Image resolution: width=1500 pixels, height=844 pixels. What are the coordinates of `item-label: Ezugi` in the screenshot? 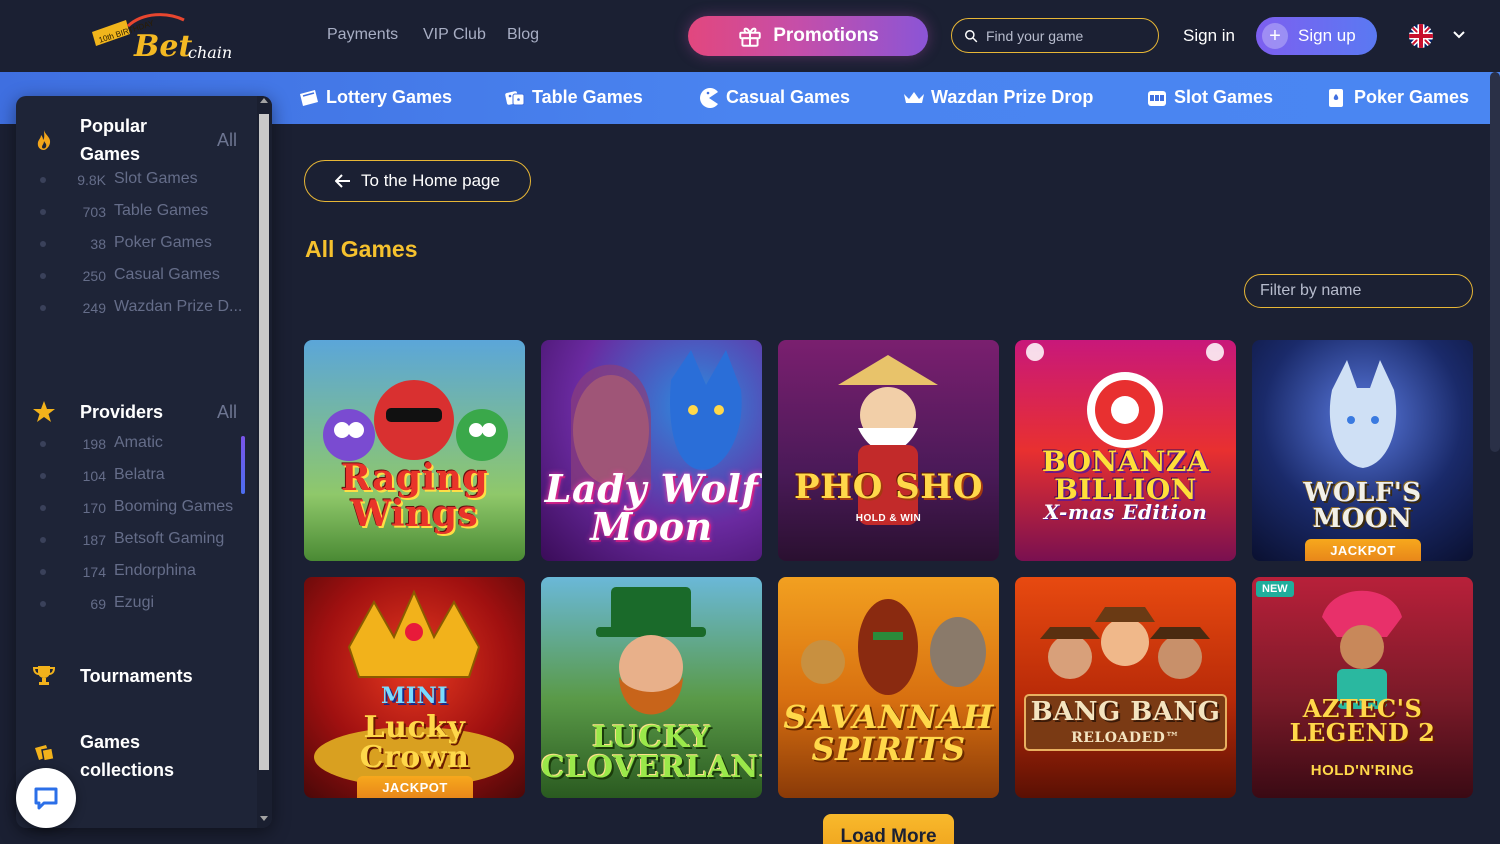 It's located at (134, 602).